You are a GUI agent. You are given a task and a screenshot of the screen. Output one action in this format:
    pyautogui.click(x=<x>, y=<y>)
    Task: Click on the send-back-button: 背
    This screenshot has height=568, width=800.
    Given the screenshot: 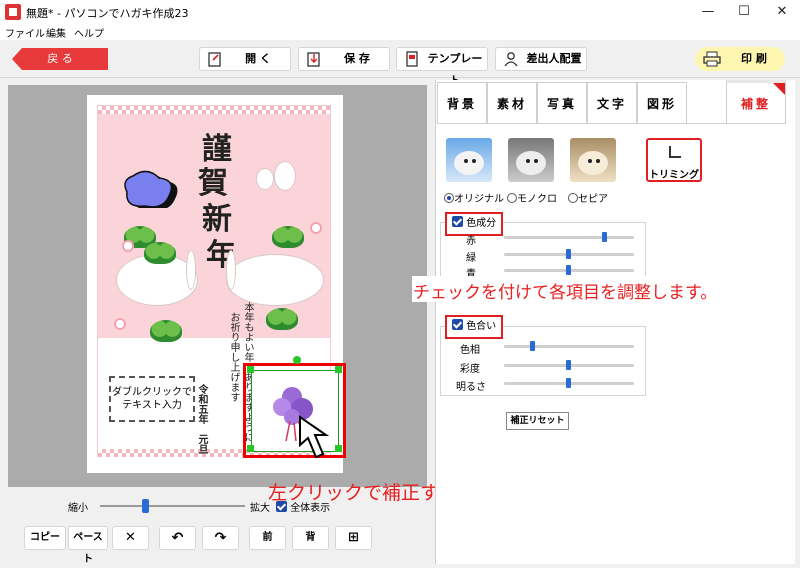 What is the action you would take?
    pyautogui.click(x=310, y=538)
    